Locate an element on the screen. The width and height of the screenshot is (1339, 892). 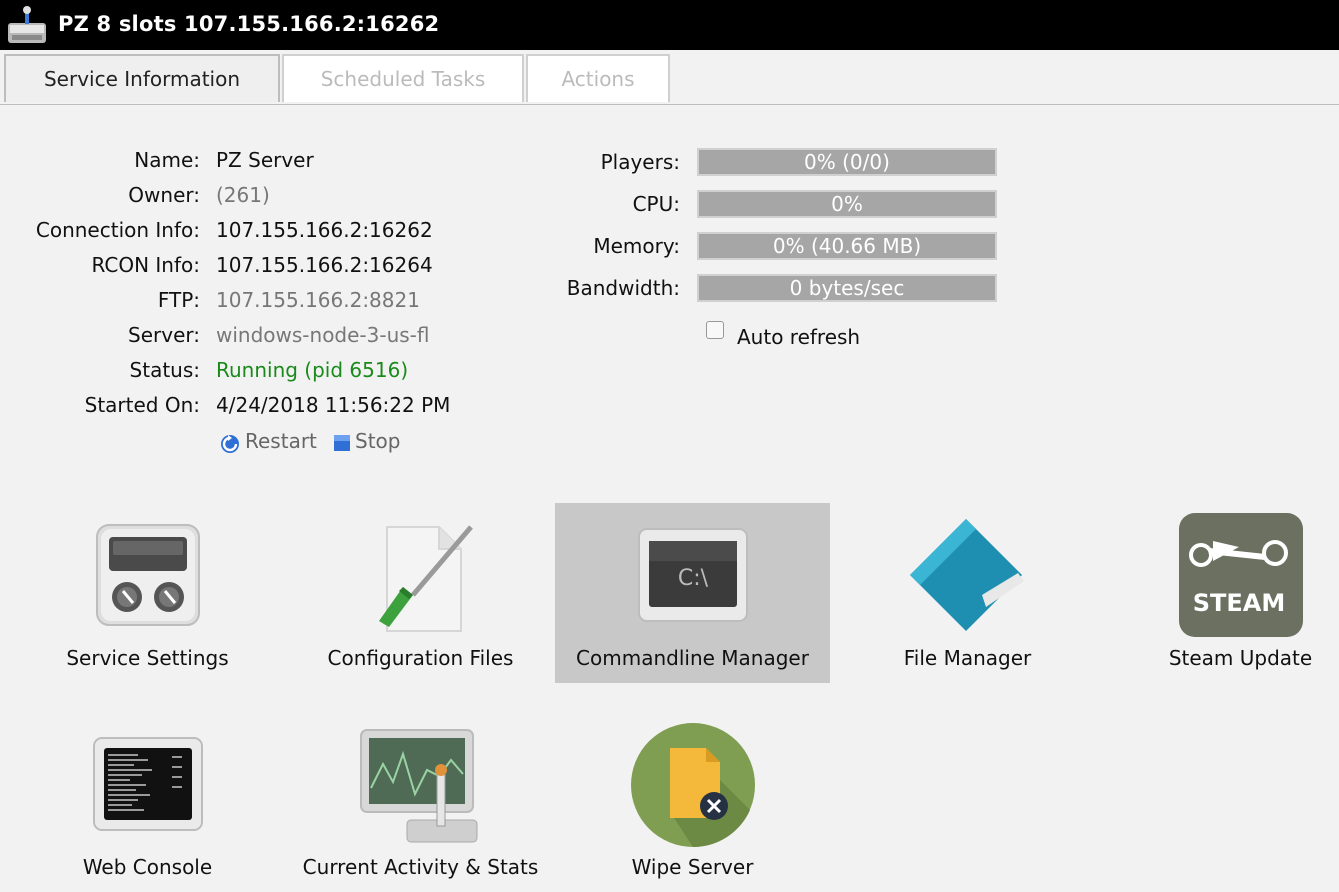
ftp-value: 107.155.166.2:8821 is located at coordinates (318, 300).